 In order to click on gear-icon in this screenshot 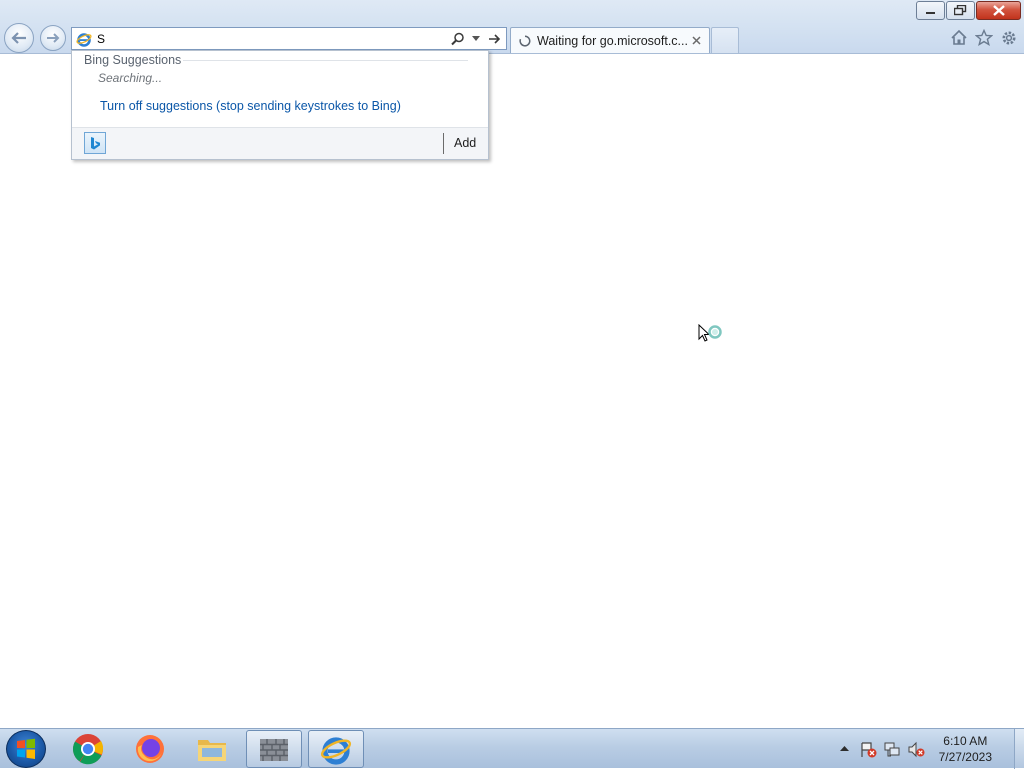, I will do `click(1008, 37)`.